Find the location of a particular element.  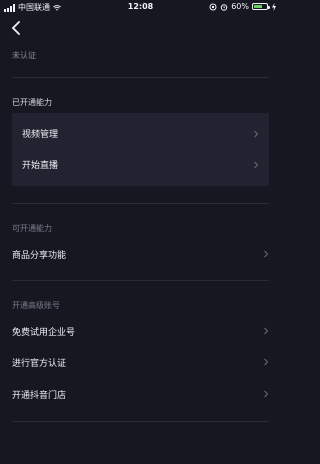

enabled-capabilities-card: 视频管理 开始直播 is located at coordinates (140, 149).